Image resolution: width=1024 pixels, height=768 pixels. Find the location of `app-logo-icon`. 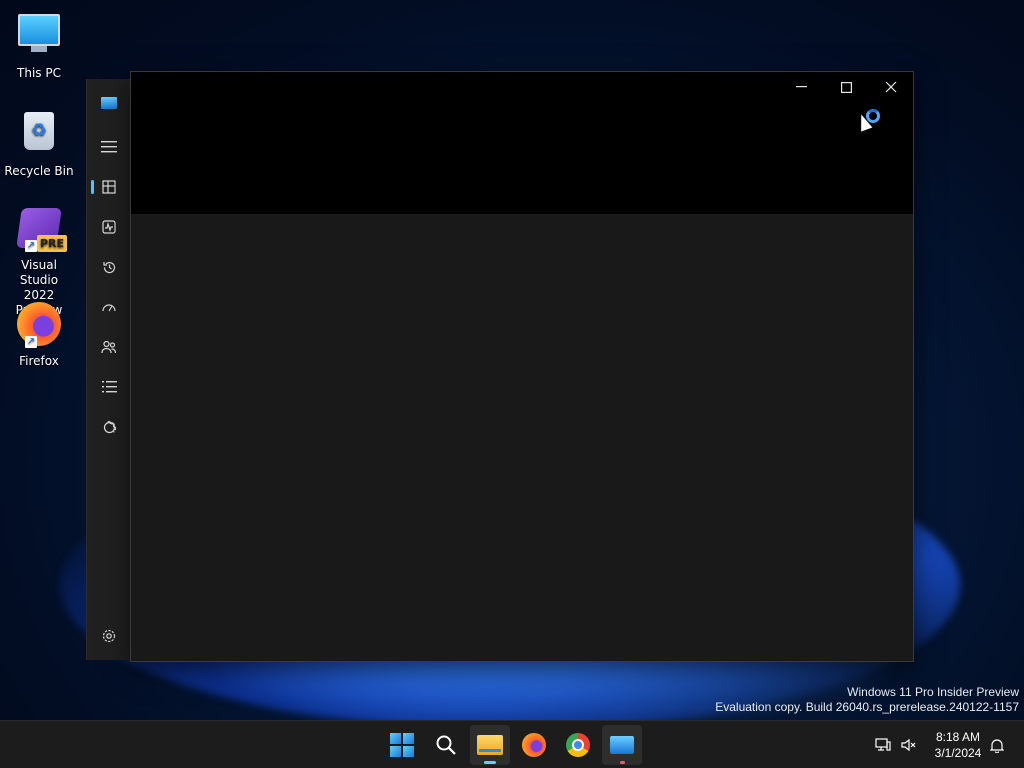

app-logo-icon is located at coordinates (109, 103).